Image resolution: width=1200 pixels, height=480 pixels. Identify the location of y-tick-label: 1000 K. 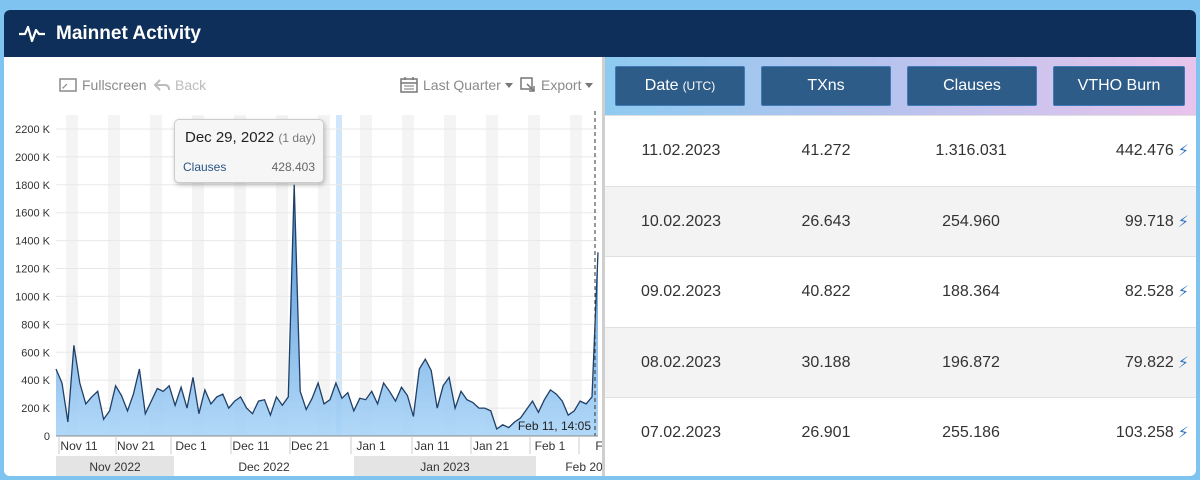
(33, 297).